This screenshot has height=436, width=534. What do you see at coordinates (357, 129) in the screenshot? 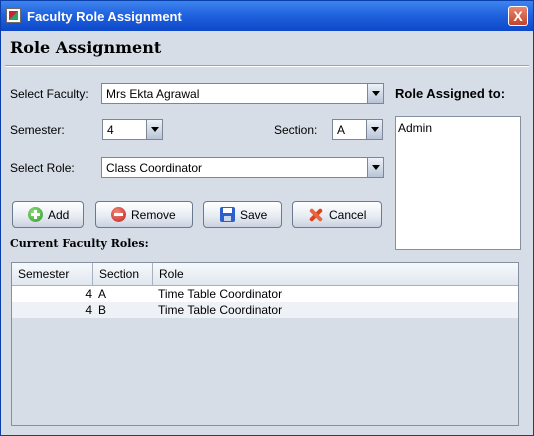
I see `section-select: A` at bounding box center [357, 129].